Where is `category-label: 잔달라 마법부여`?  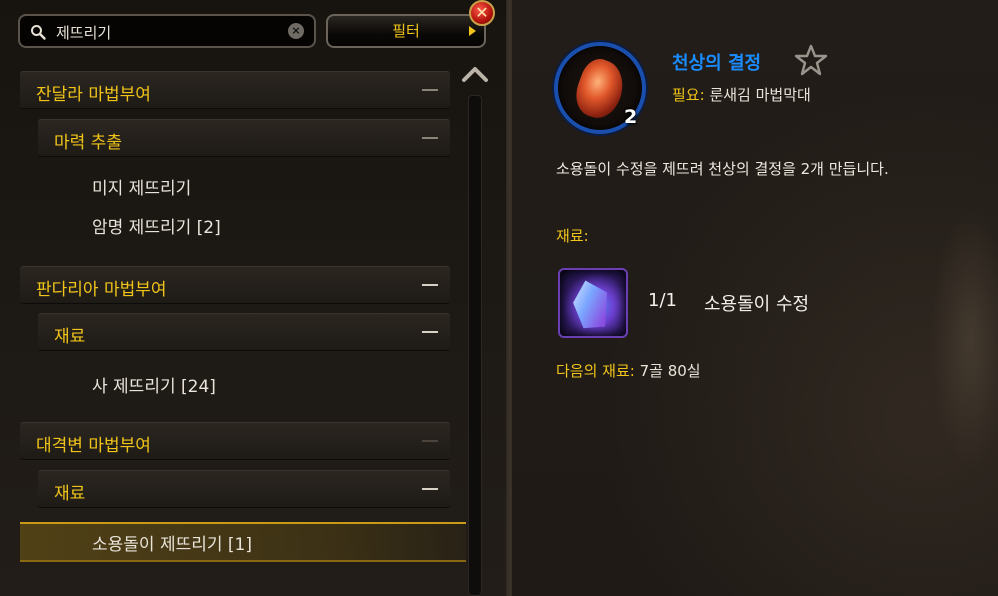
category-label: 잔달라 마법부여 is located at coordinates (93, 95).